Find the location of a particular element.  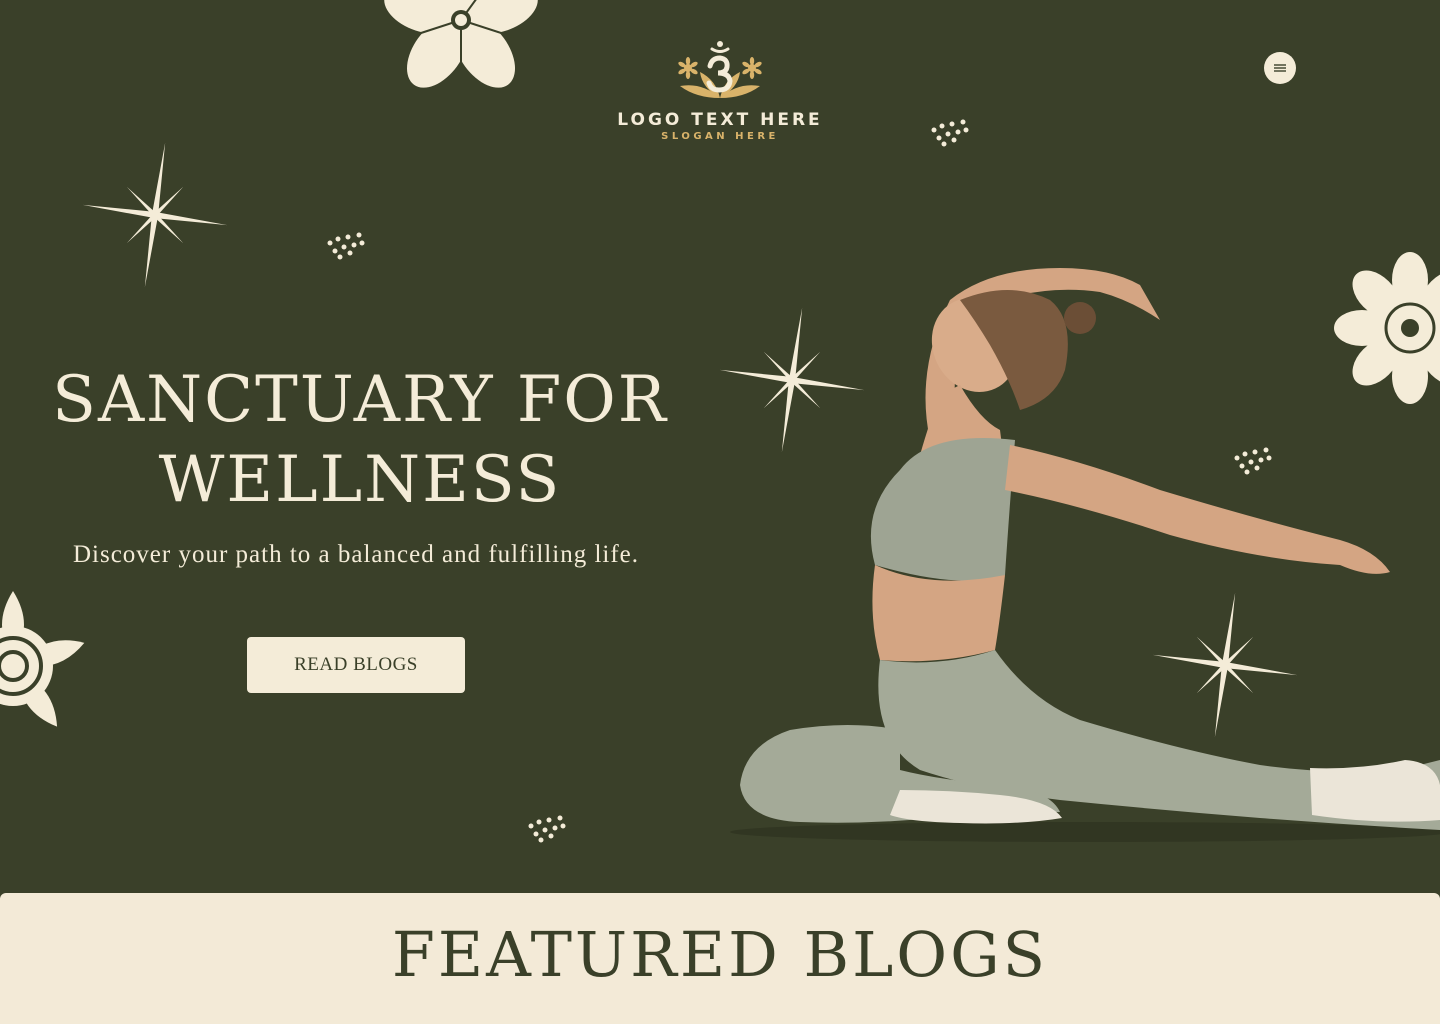

hero-title-line1: SANCTUARY FOR is located at coordinates (360, 400).